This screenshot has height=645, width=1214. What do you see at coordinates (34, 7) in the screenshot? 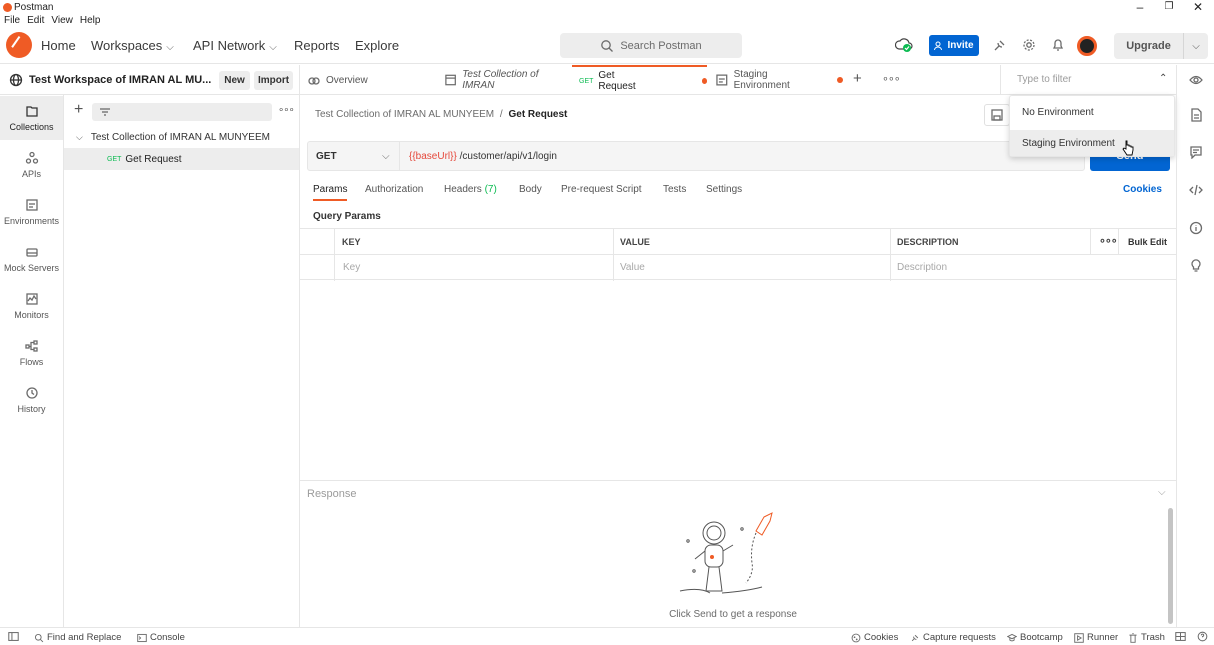
I see `window-title: Postman` at bounding box center [34, 7].